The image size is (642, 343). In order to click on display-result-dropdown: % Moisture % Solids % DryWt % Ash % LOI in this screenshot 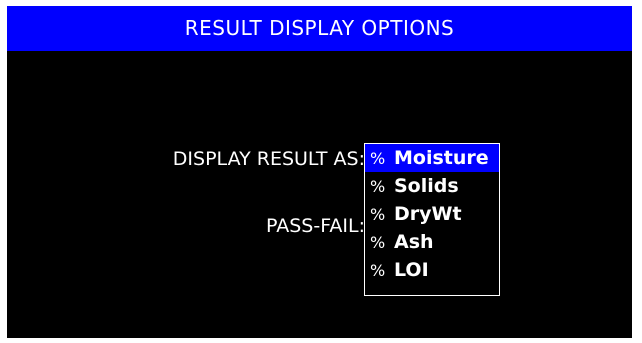, I will do `click(432, 219)`.